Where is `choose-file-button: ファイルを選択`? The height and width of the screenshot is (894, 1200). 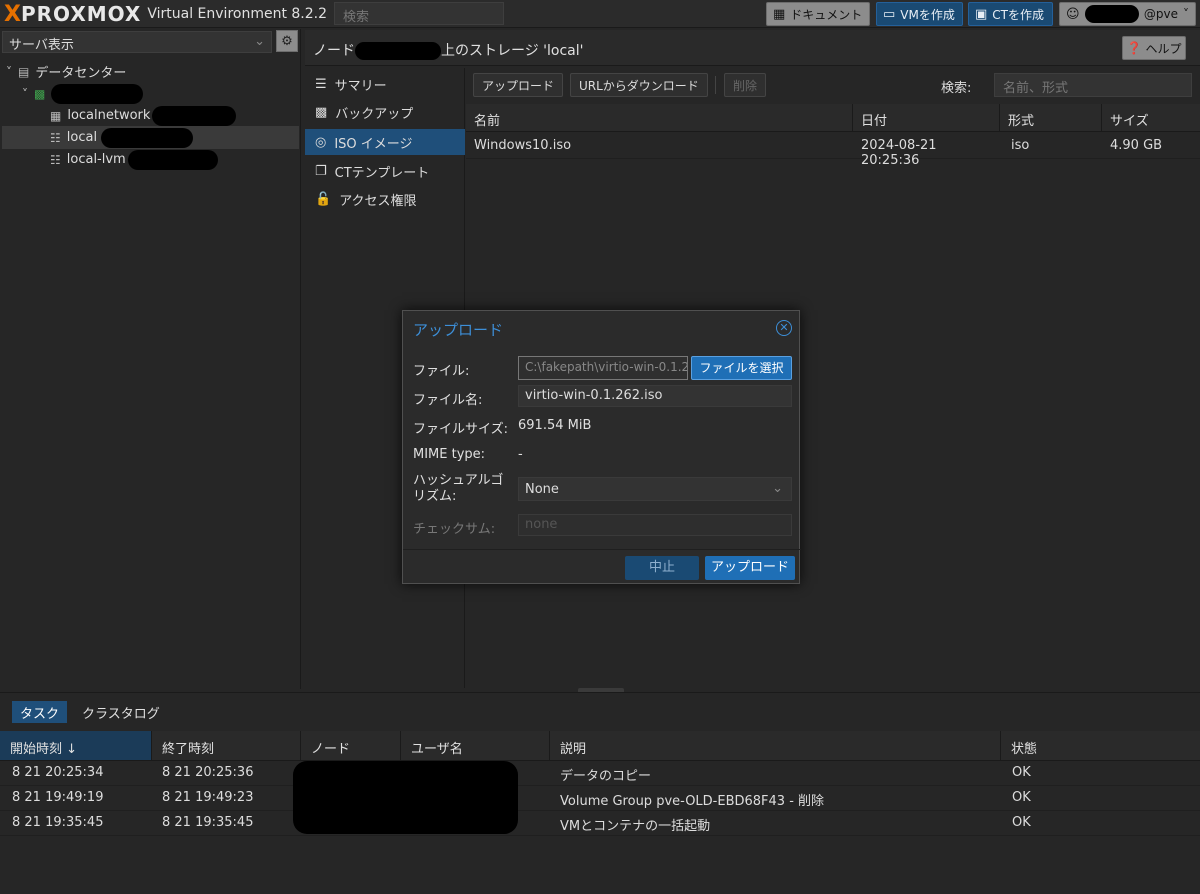
choose-file-button: ファイルを選択 is located at coordinates (741, 368).